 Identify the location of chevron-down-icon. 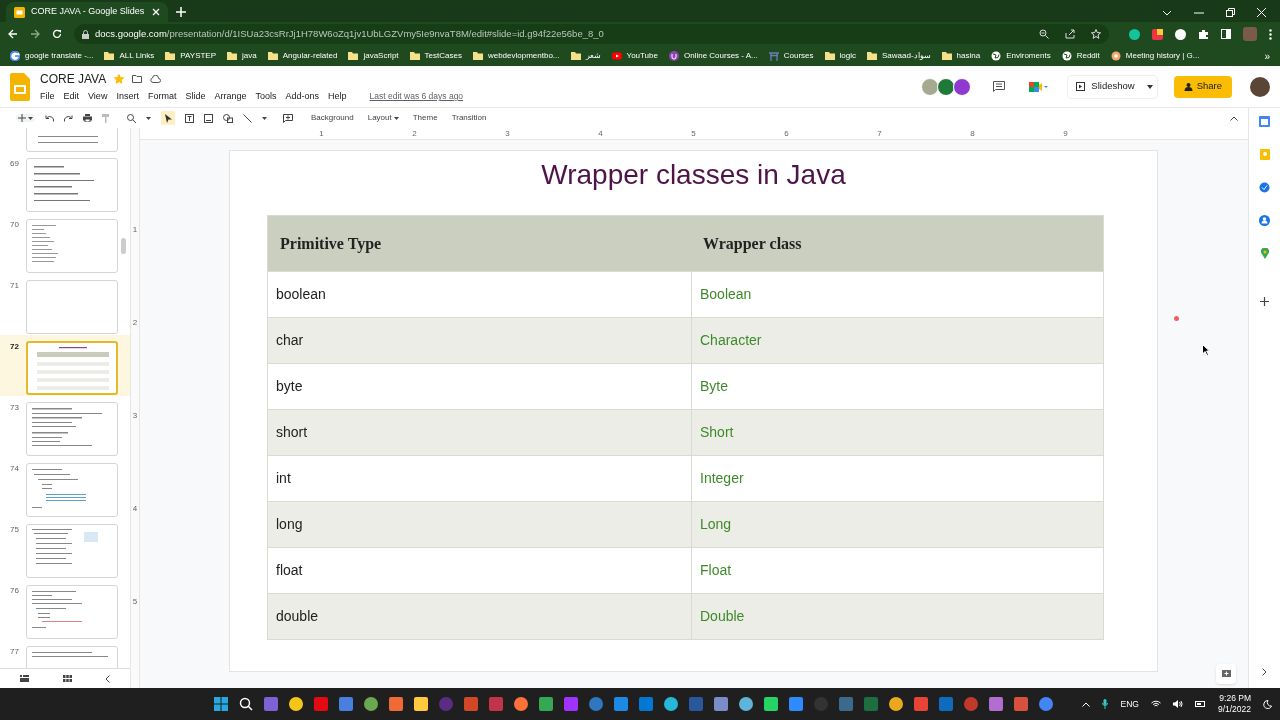
(1167, 12).